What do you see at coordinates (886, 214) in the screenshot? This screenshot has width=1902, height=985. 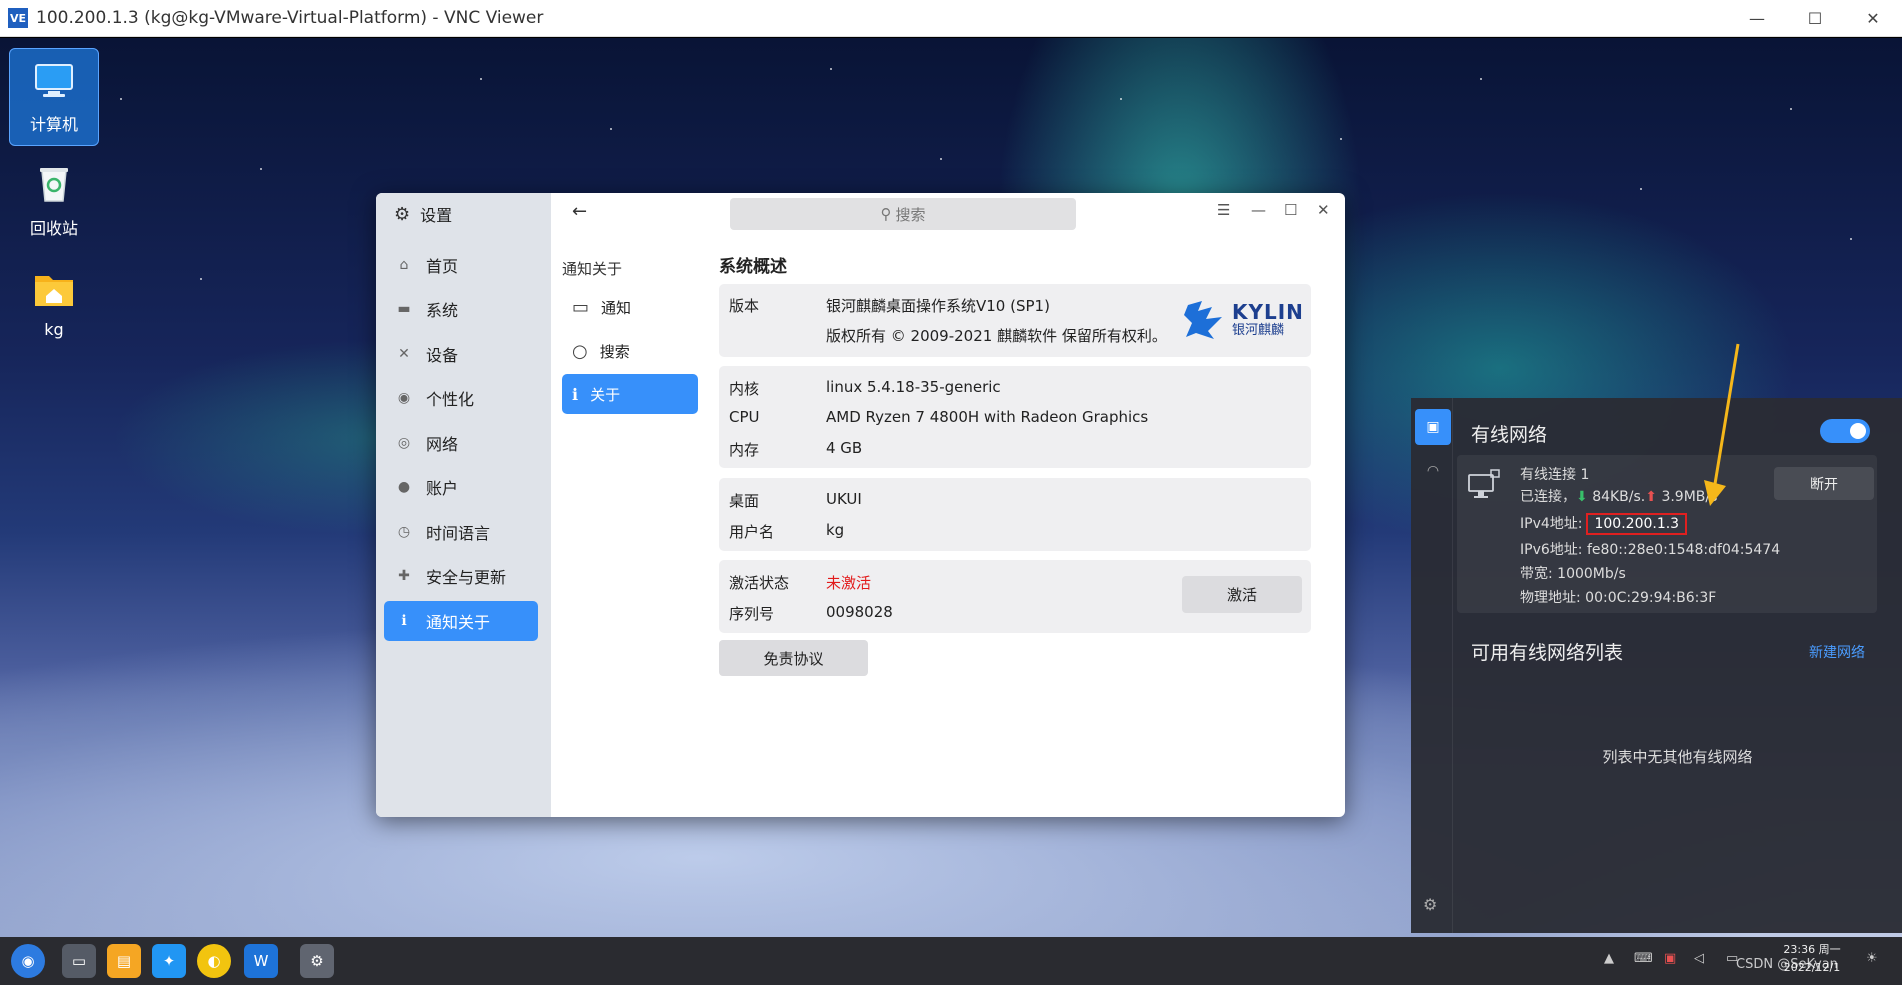 I see `search-icon: ⚲` at bounding box center [886, 214].